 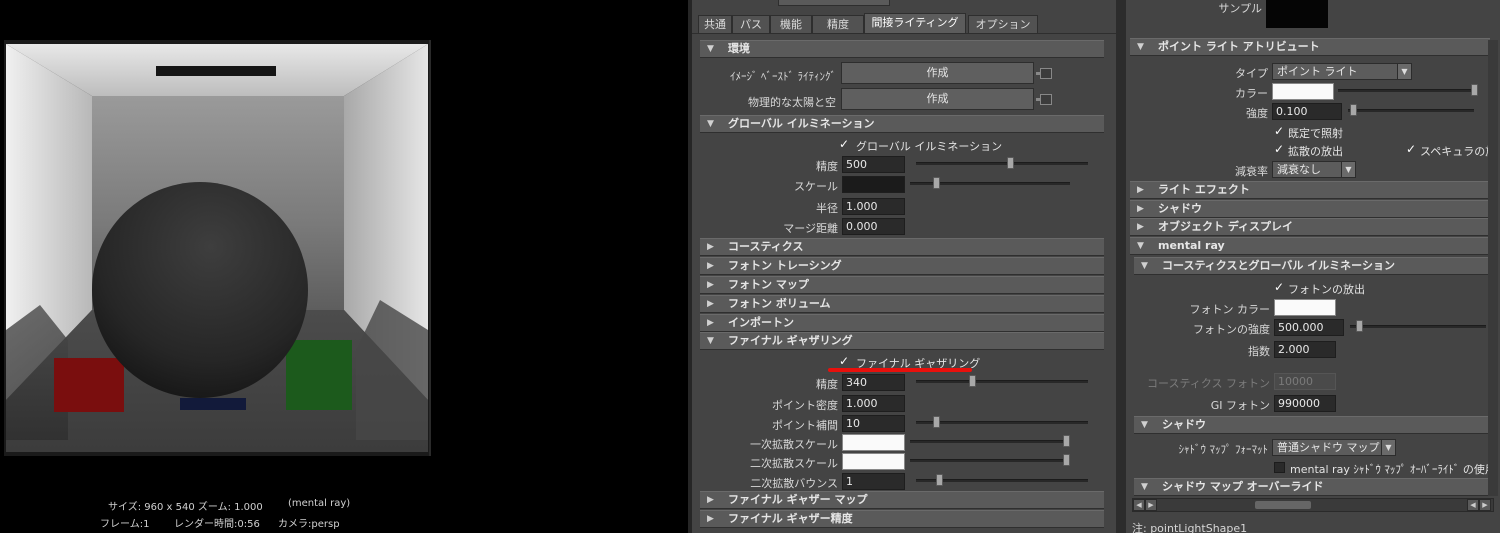 I want to click on decay-rate-dropdown: 減衰なし ▼, so click(x=1314, y=169).